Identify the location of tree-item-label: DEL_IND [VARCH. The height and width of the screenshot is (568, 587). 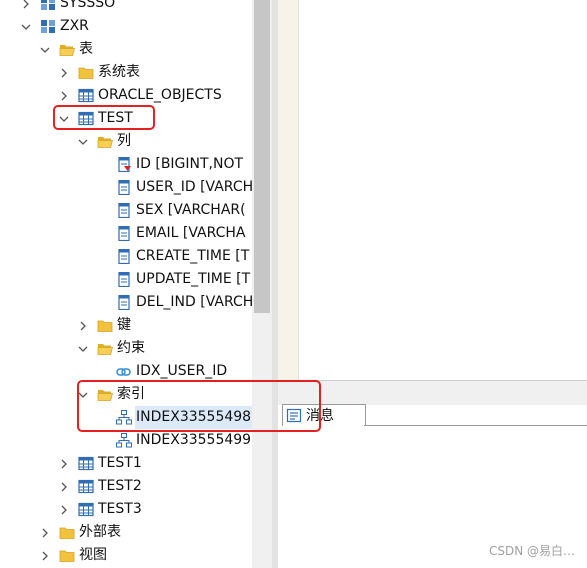
(194, 302).